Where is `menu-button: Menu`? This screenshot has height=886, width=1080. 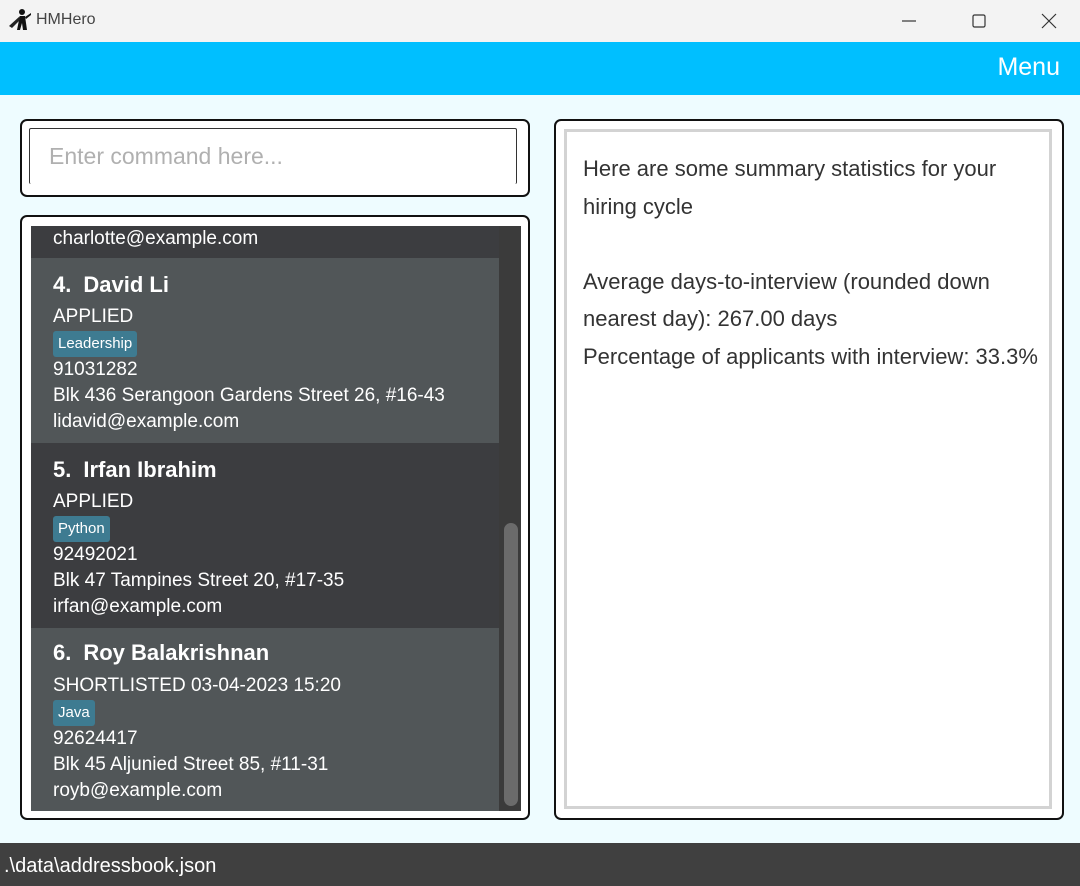 menu-button: Menu is located at coordinates (1028, 67).